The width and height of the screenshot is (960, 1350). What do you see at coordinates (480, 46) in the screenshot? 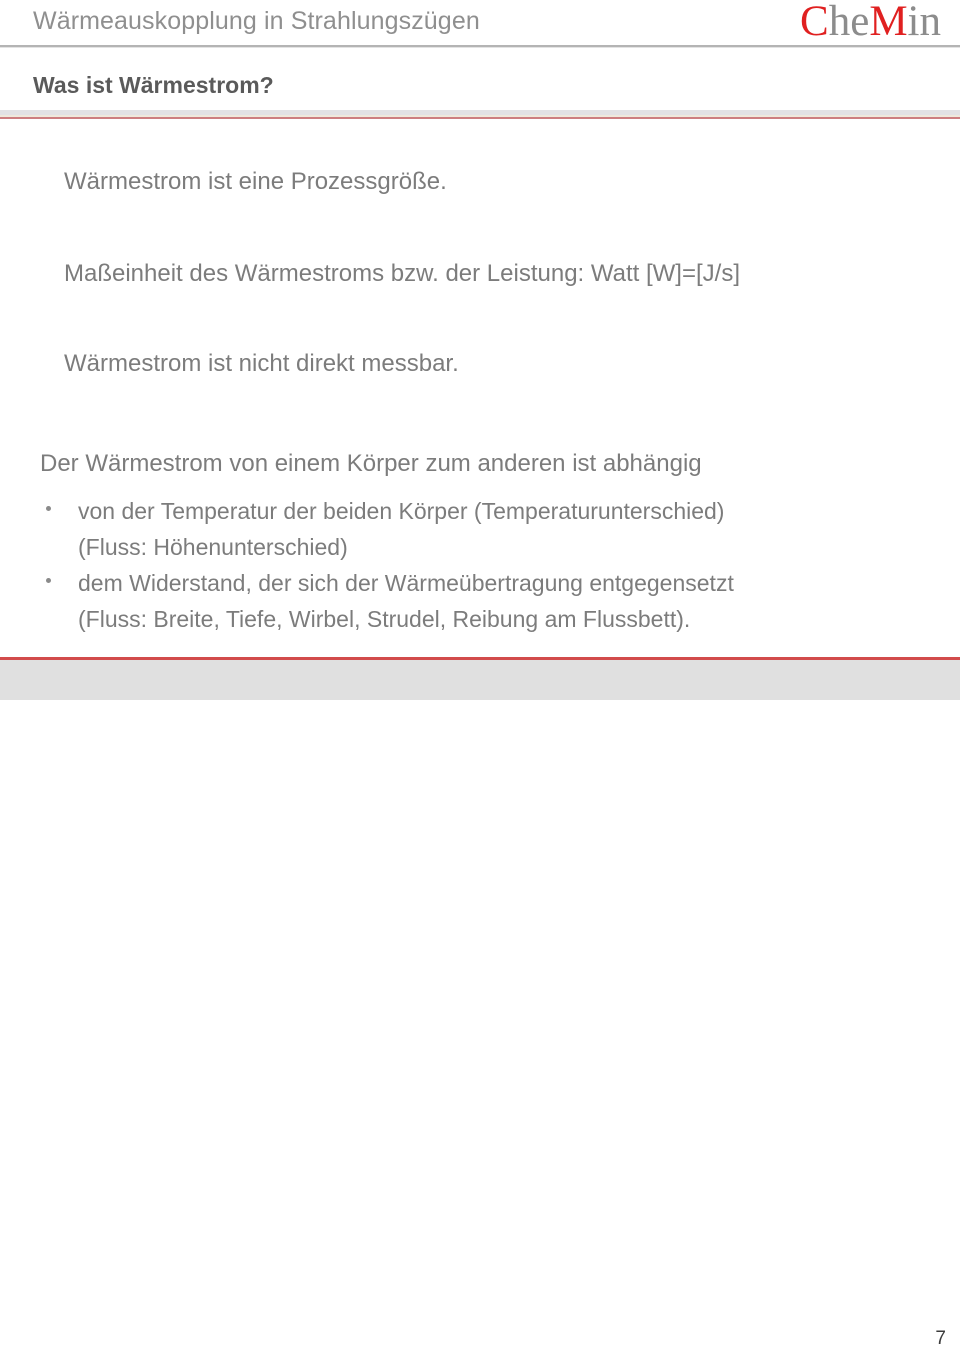
I see `header-divider` at bounding box center [480, 46].